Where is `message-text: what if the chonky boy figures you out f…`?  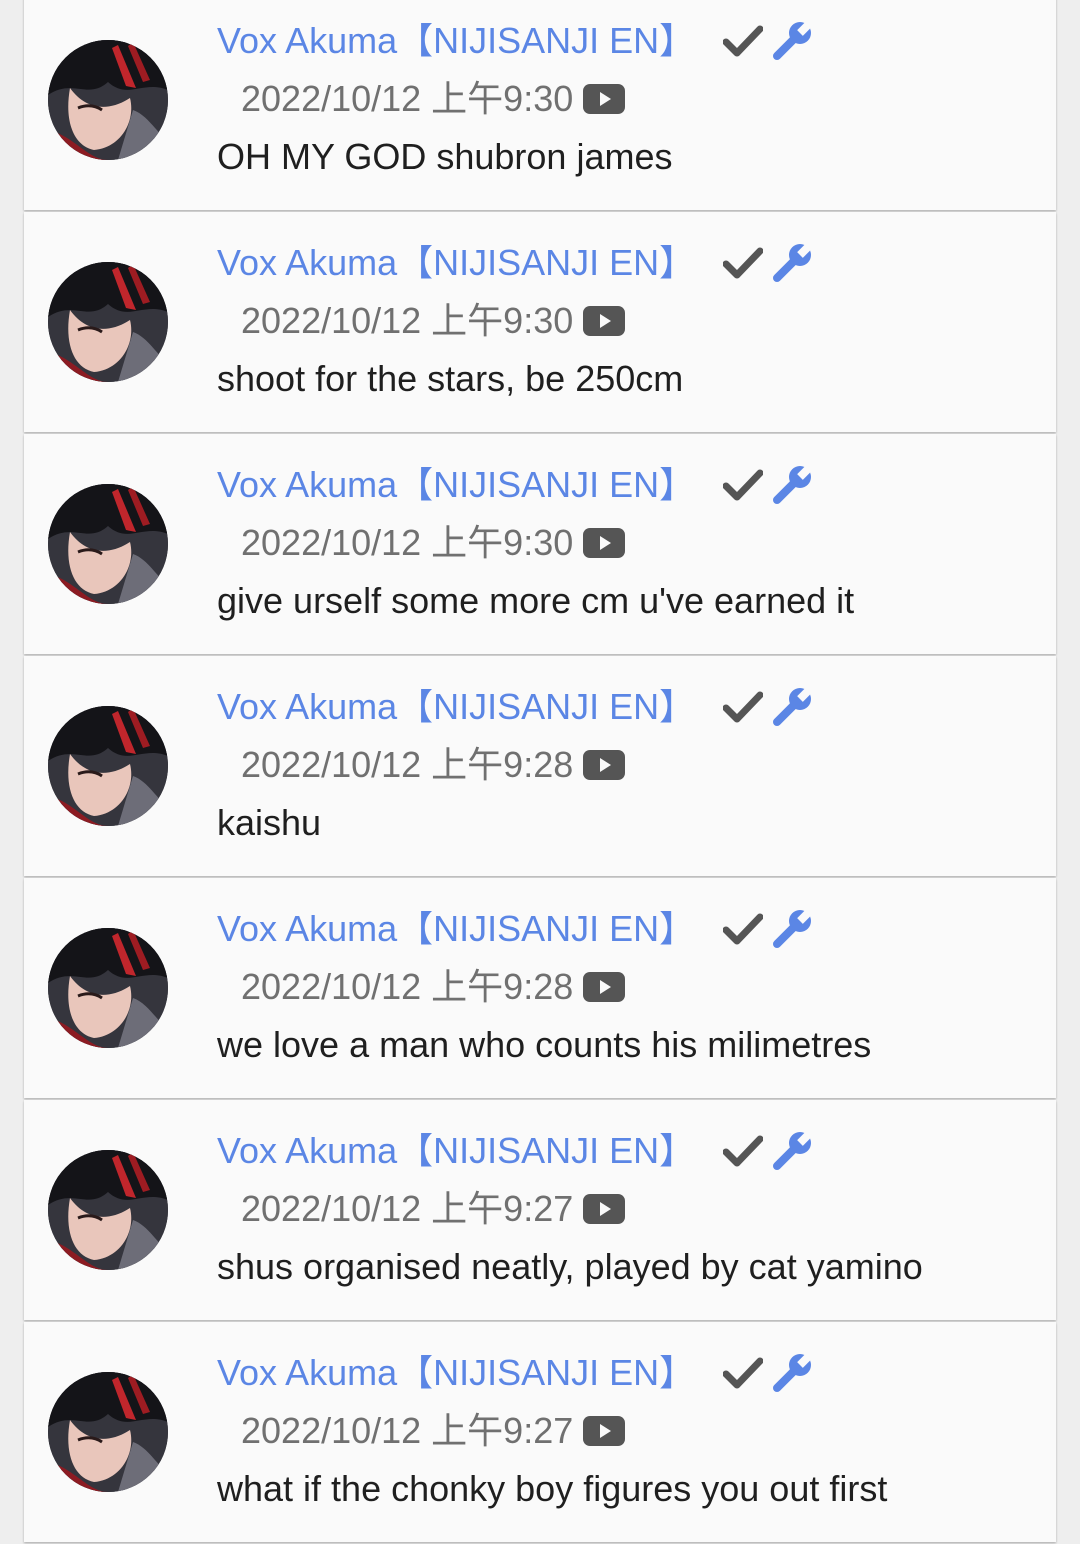
message-text: what if the chonky boy figures you out f… is located at coordinates (552, 1488).